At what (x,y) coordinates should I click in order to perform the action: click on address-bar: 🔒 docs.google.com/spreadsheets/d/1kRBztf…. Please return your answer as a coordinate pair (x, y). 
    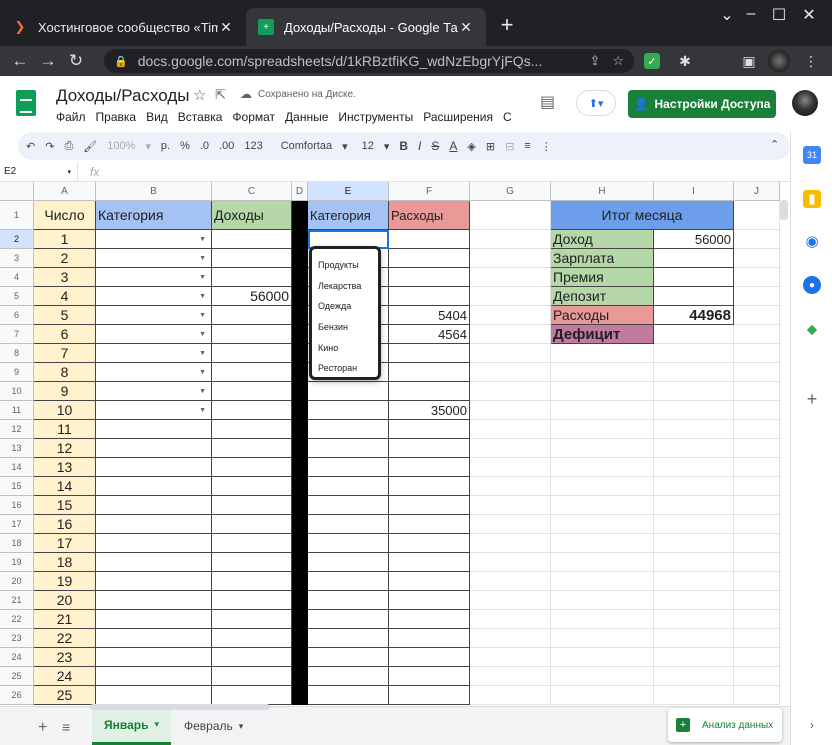
    Looking at the image, I should click on (369, 61).